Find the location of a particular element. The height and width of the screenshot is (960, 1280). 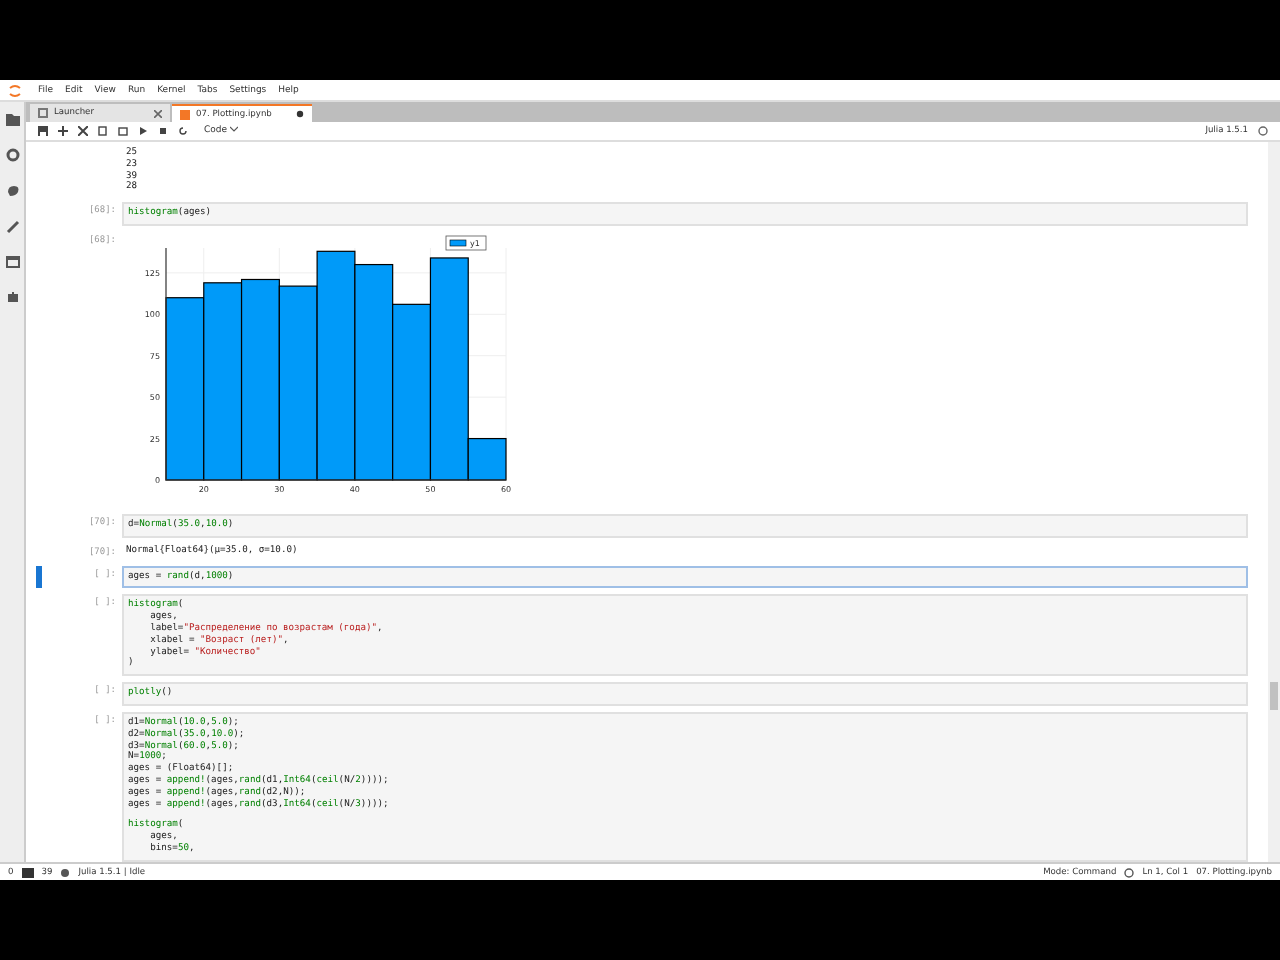

scrollbar is located at coordinates (1274, 502).